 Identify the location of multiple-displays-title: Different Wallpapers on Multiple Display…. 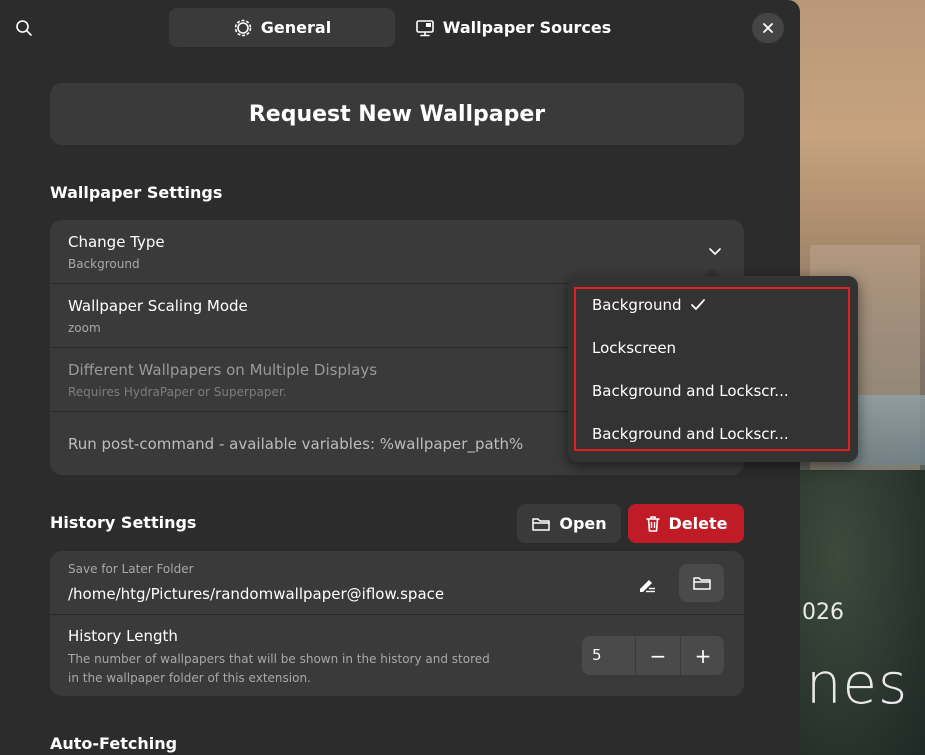
(223, 370).